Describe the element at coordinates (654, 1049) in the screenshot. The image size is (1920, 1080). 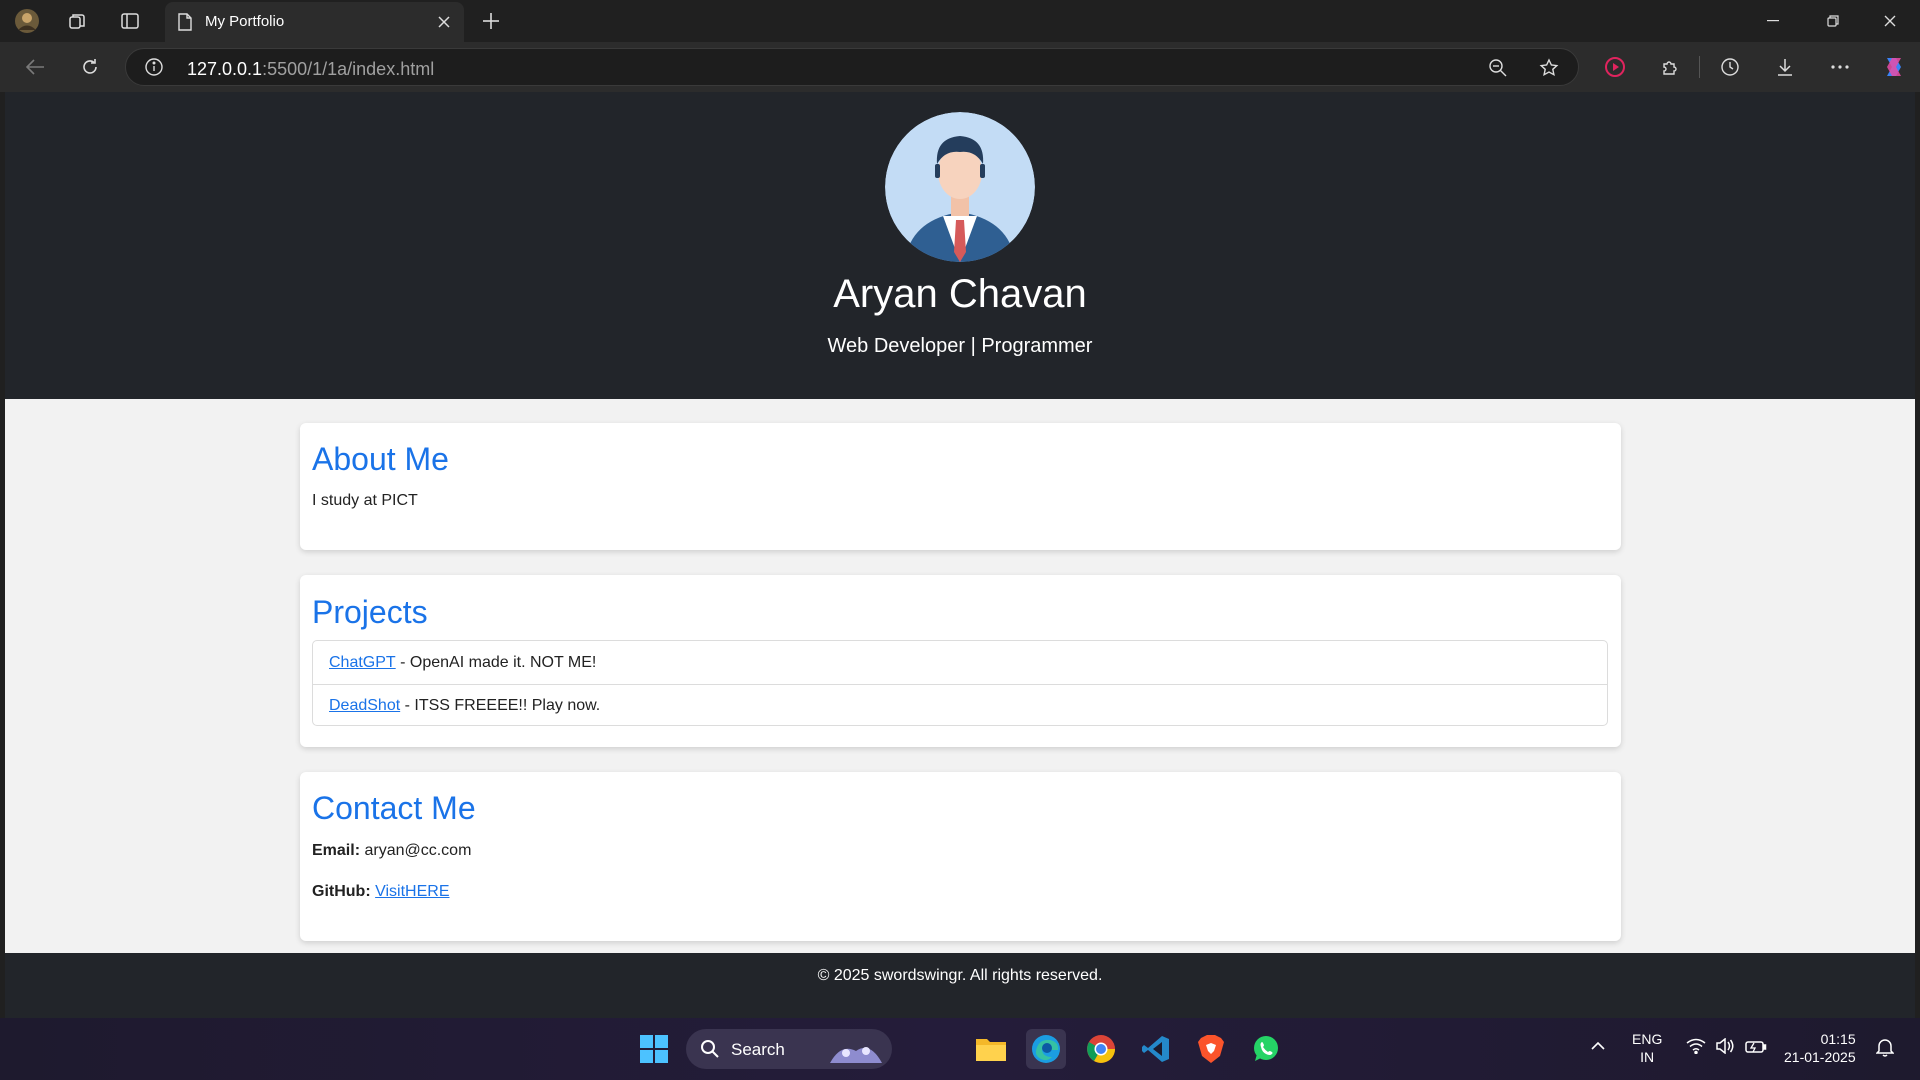
I see `start-windows-icon` at that location.